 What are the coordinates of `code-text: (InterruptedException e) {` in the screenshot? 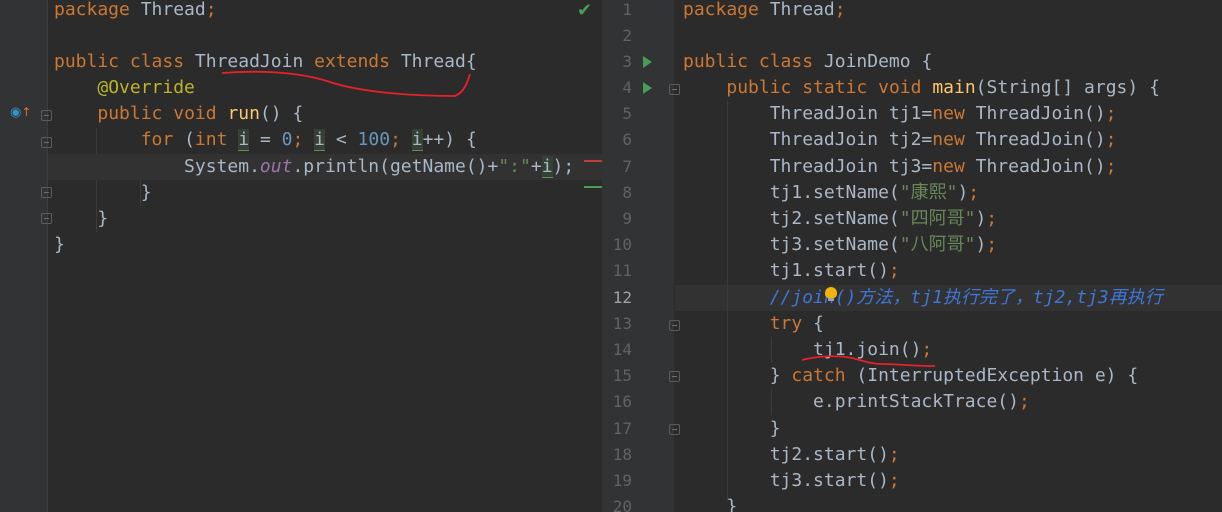 It's located at (997, 375).